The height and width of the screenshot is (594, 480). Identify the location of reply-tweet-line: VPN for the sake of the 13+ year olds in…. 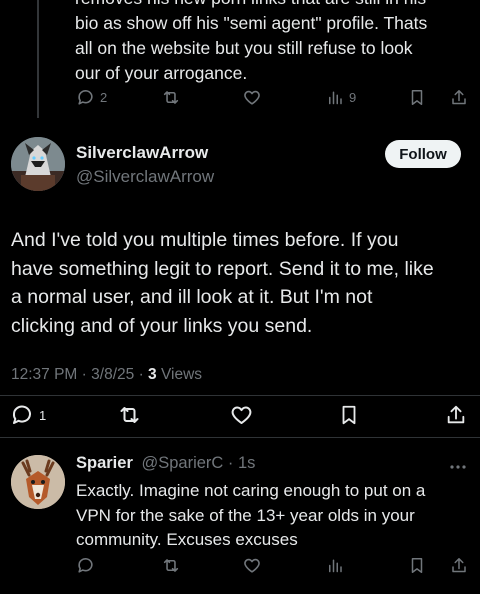
(245, 515).